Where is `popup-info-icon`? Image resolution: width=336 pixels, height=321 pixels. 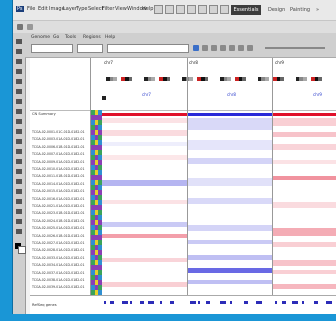 popup-info-icon is located at coordinates (250, 48).